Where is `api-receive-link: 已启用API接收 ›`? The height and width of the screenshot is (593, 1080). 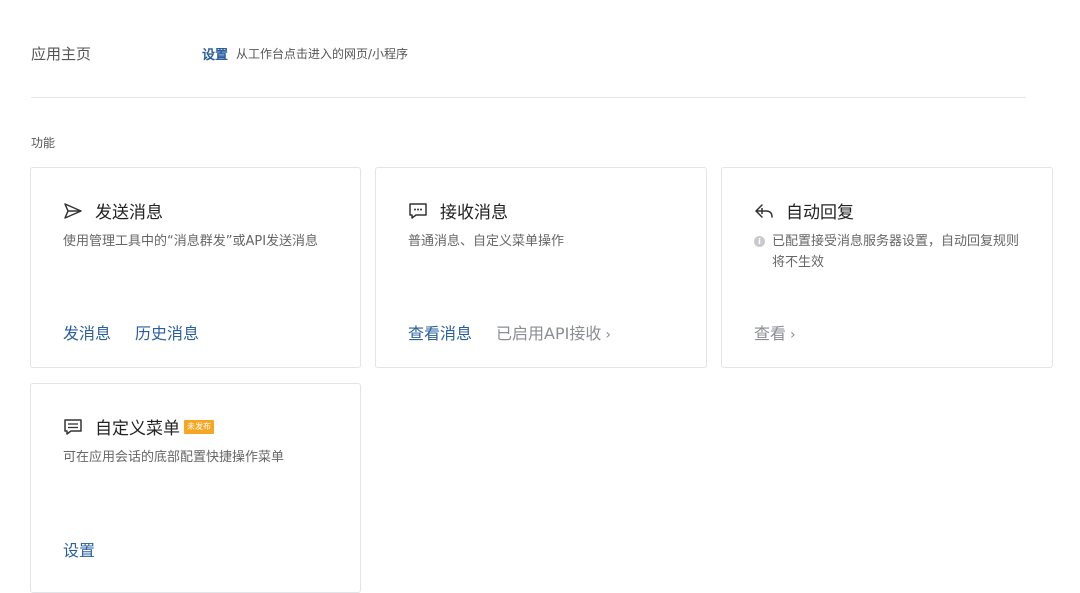 api-receive-link: 已启用API接收 › is located at coordinates (553, 332).